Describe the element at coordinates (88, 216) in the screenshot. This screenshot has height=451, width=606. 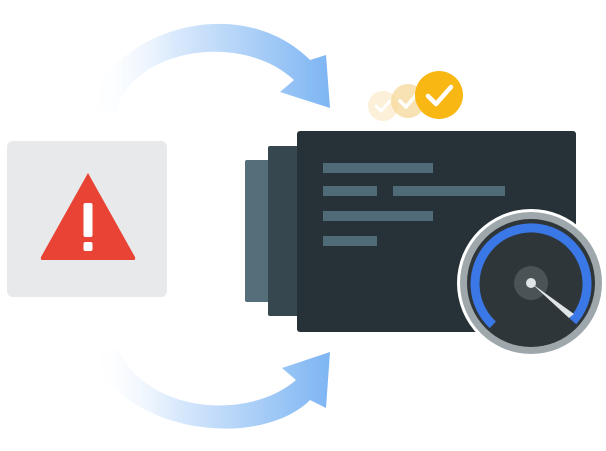
I see `warning-triangle-icon` at that location.